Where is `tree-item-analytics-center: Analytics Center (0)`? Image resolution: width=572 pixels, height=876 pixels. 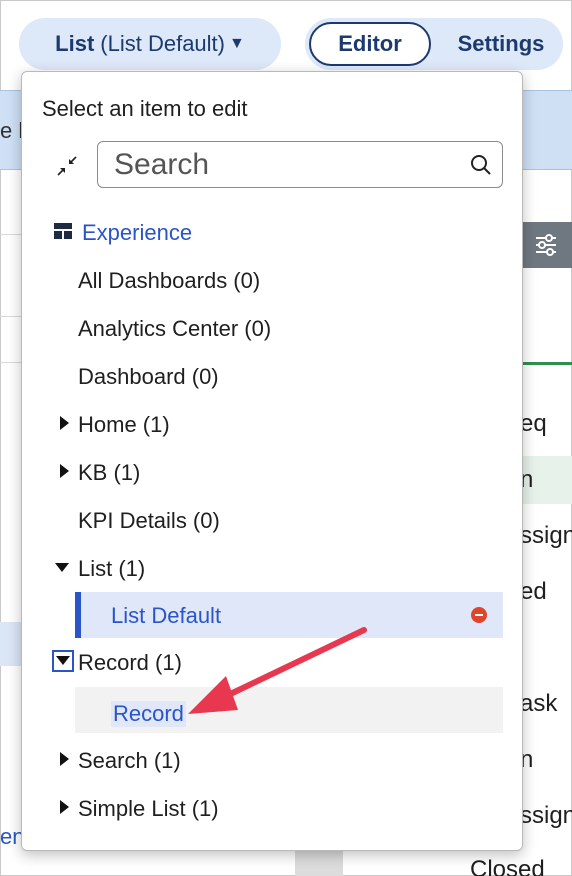 tree-item-analytics-center: Analytics Center (0) is located at coordinates (272, 328).